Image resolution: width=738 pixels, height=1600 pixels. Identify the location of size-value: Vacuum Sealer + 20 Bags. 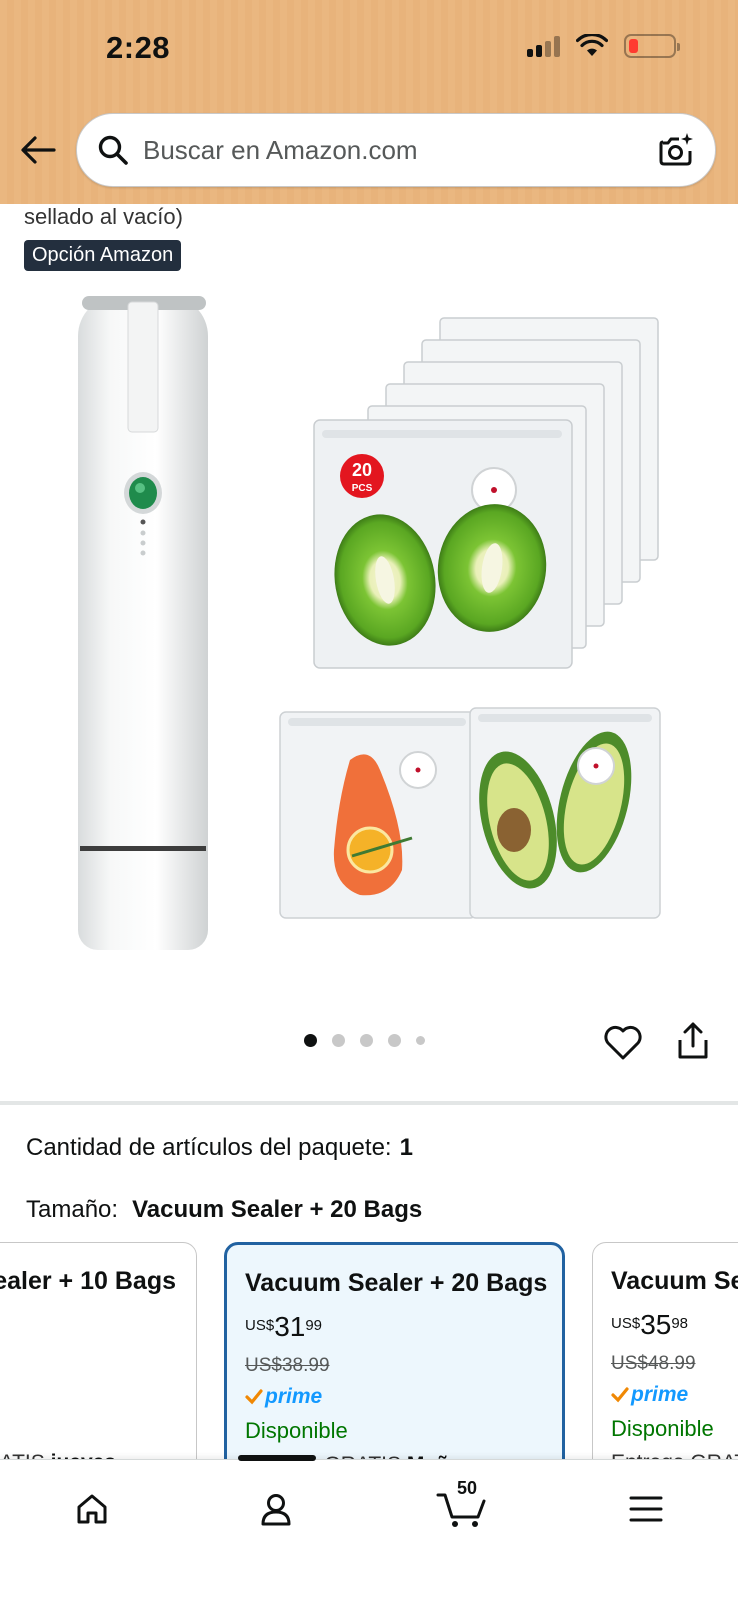
(277, 1209).